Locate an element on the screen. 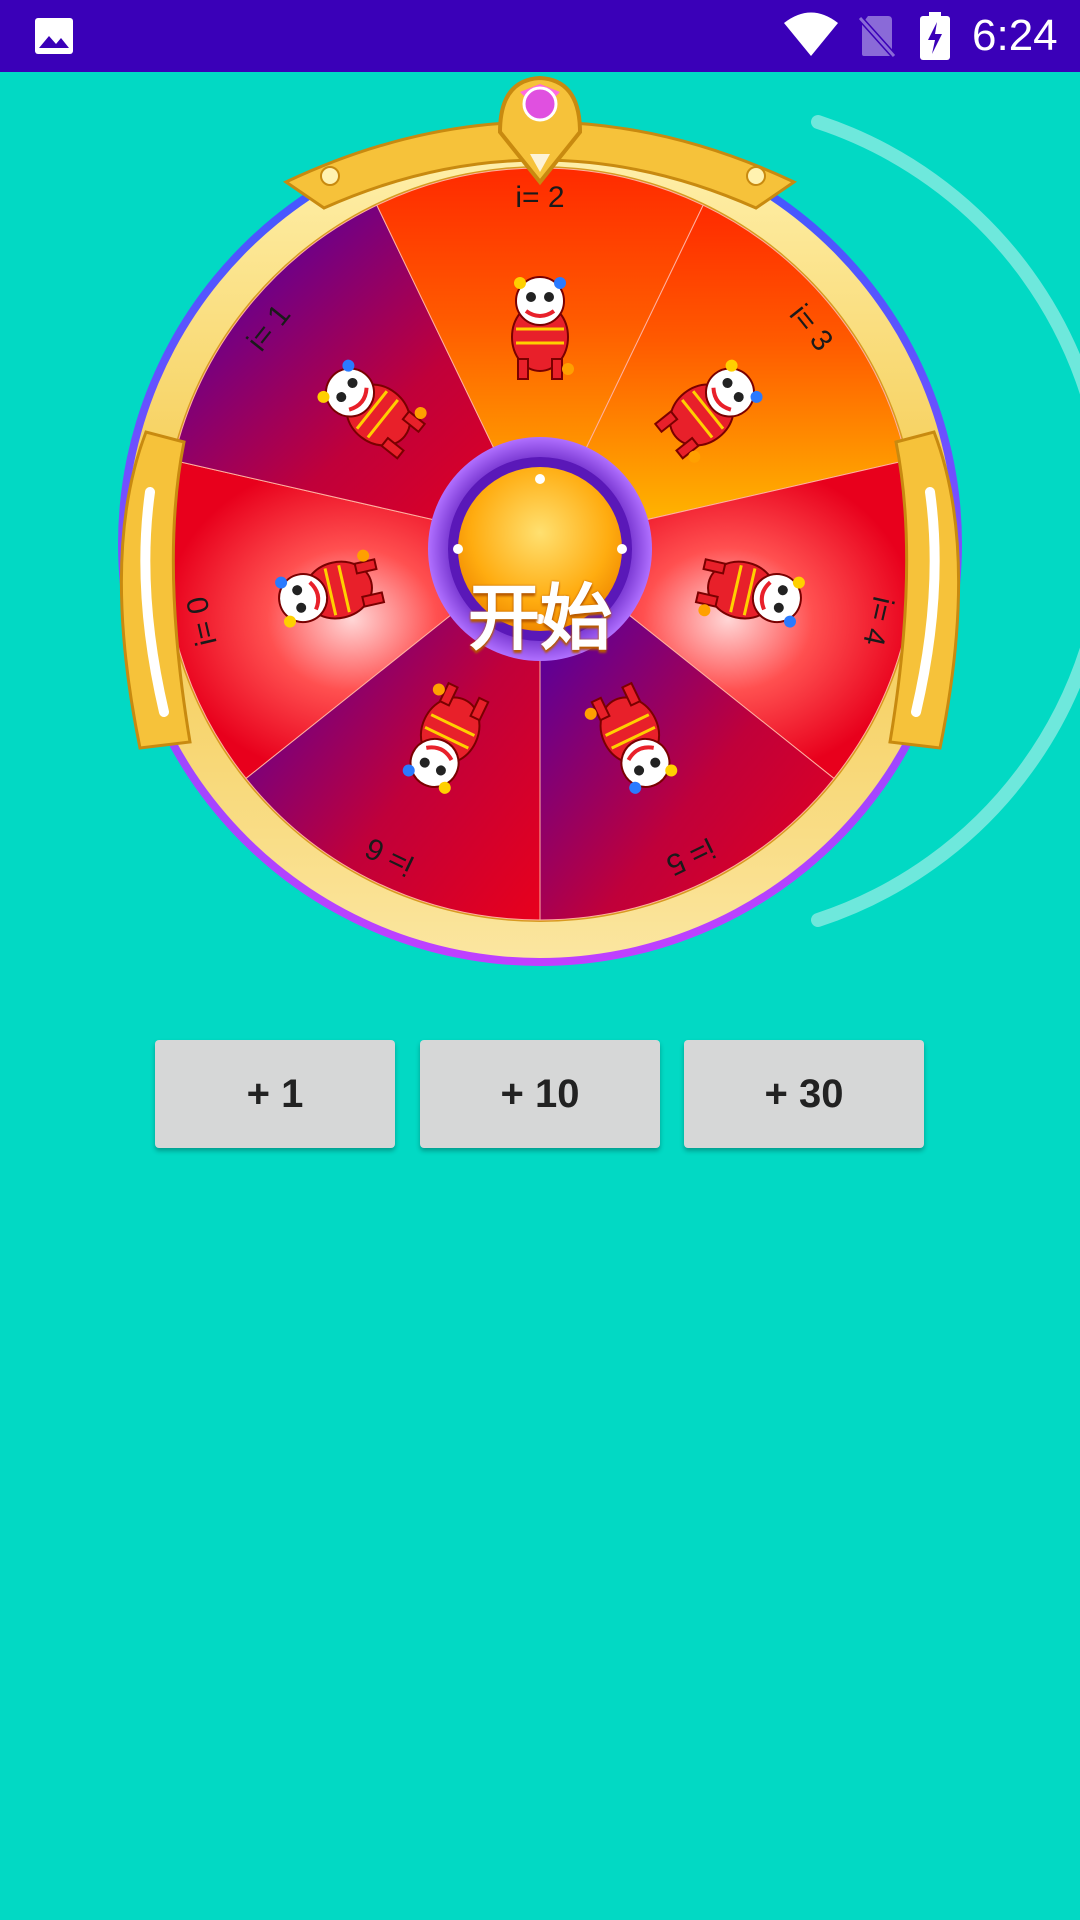  gallery-icon is located at coordinates (54, 36).